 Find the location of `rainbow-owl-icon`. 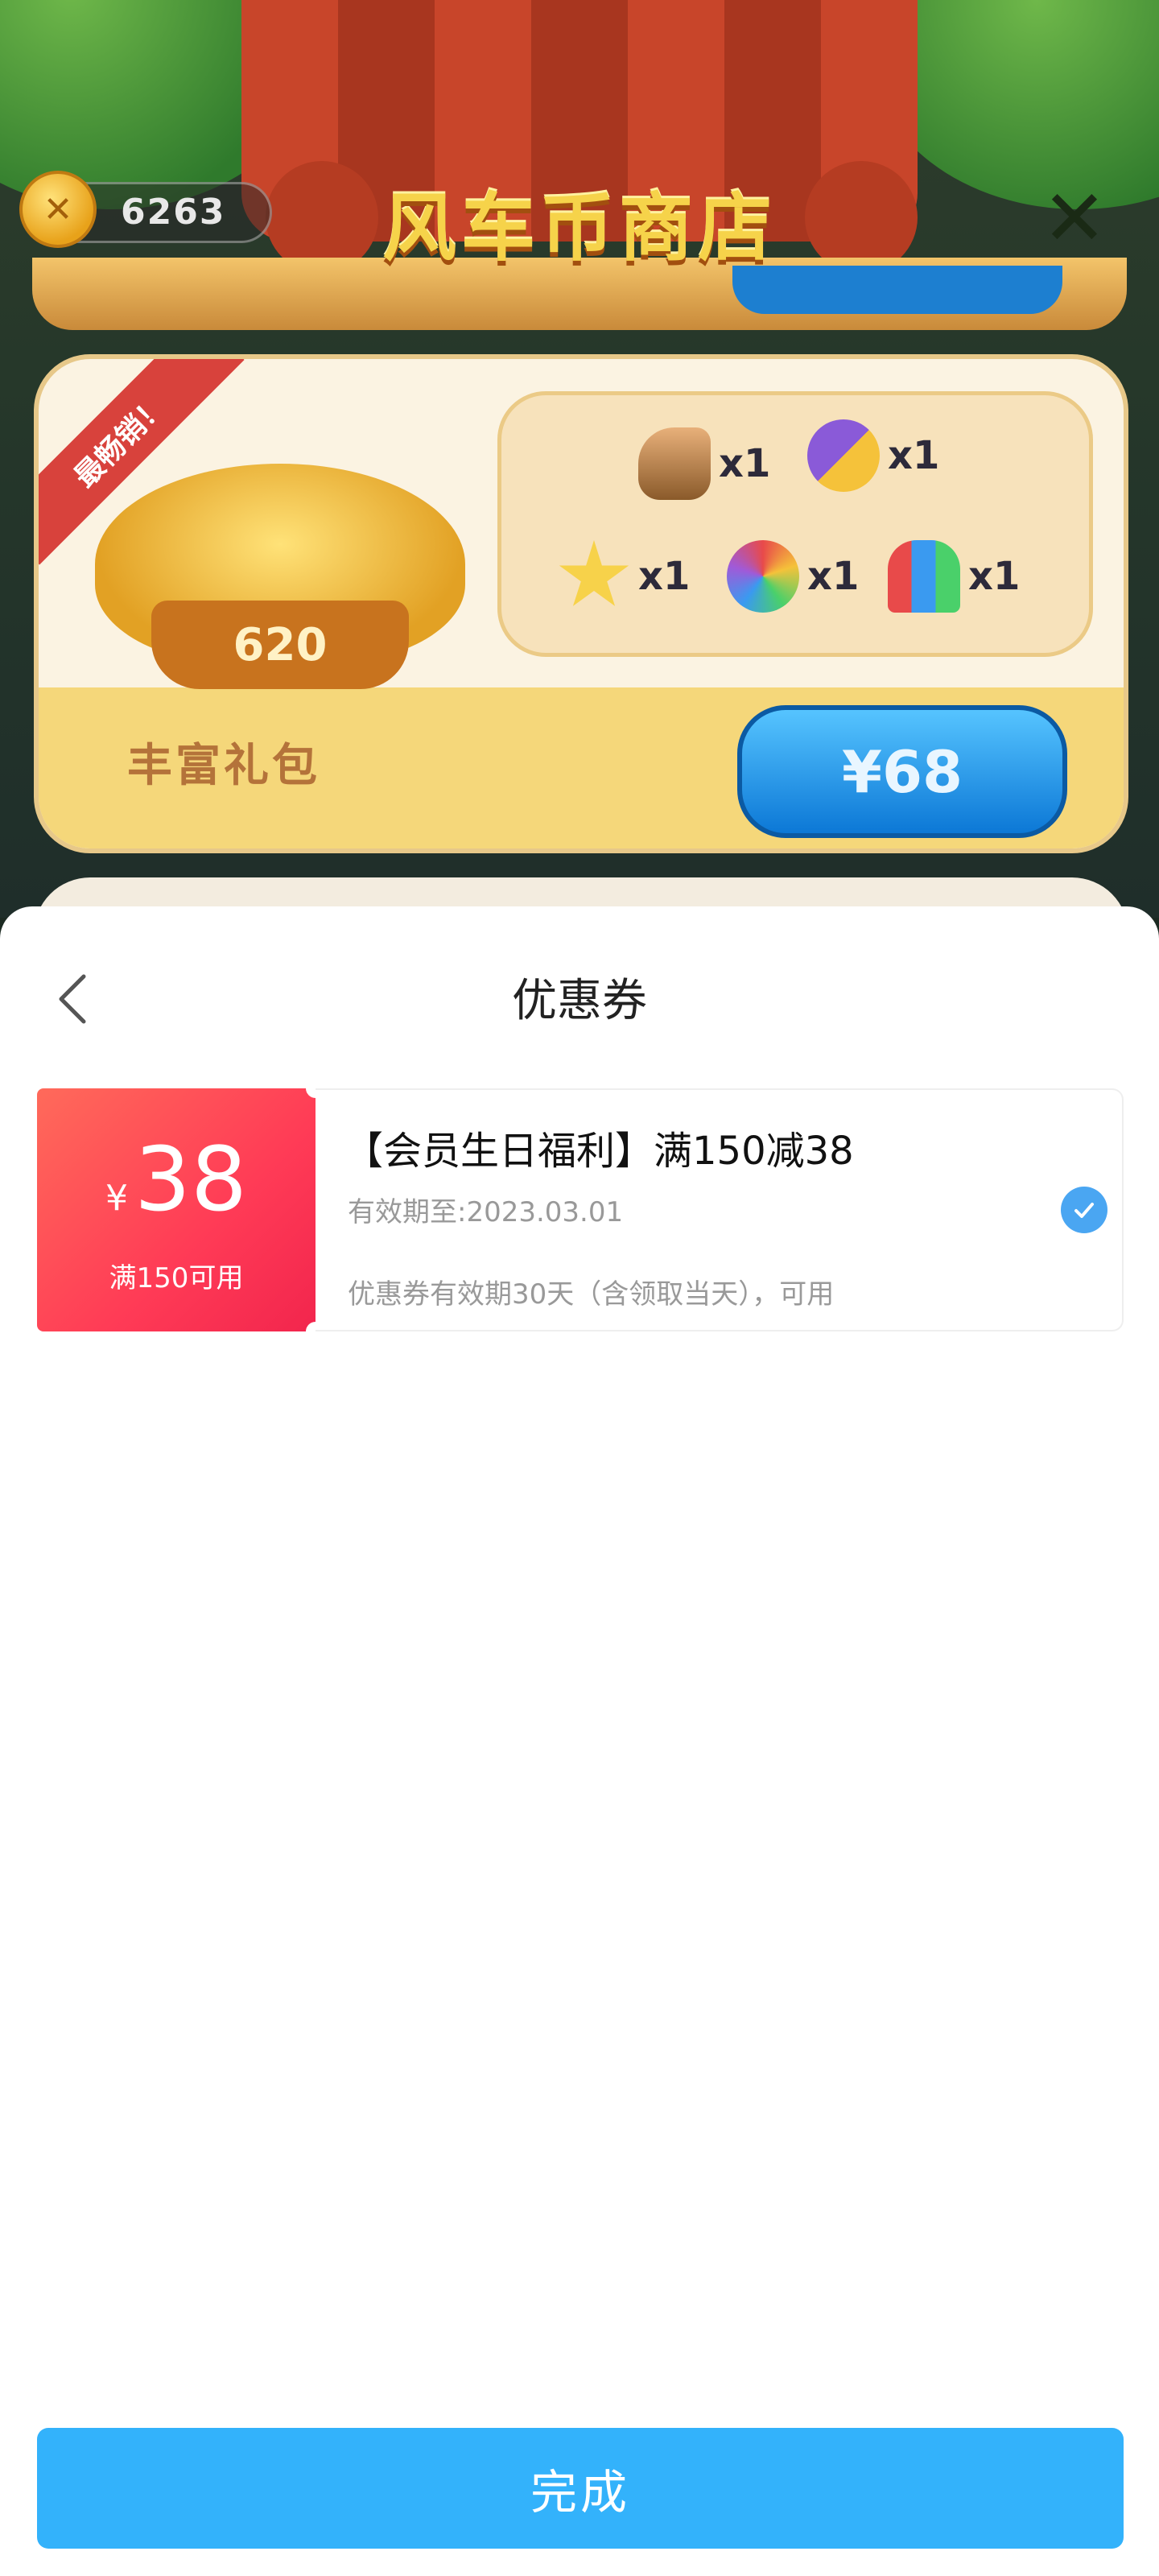

rainbow-owl-icon is located at coordinates (763, 576).